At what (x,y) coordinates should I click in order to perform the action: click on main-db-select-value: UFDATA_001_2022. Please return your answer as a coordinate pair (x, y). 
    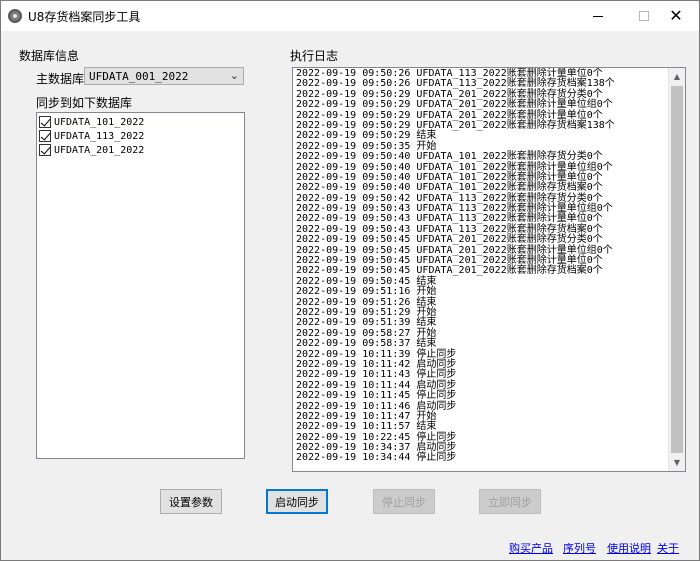
    Looking at the image, I should click on (139, 76).